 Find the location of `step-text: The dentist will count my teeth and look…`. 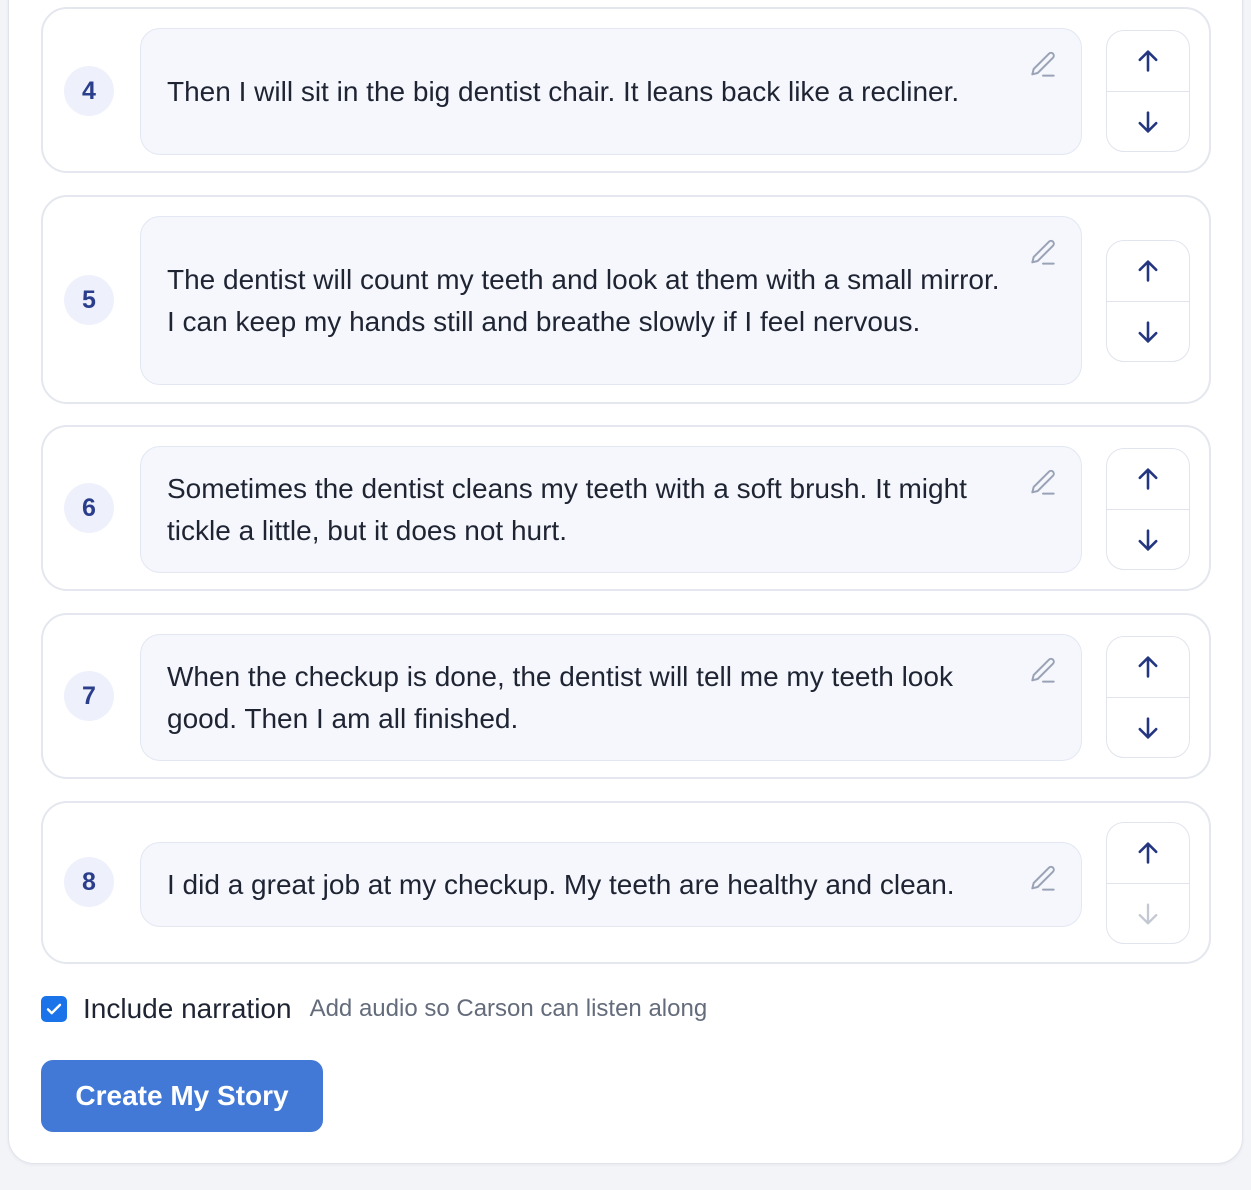

step-text: The dentist will count my teeth and look… is located at coordinates (583, 300).